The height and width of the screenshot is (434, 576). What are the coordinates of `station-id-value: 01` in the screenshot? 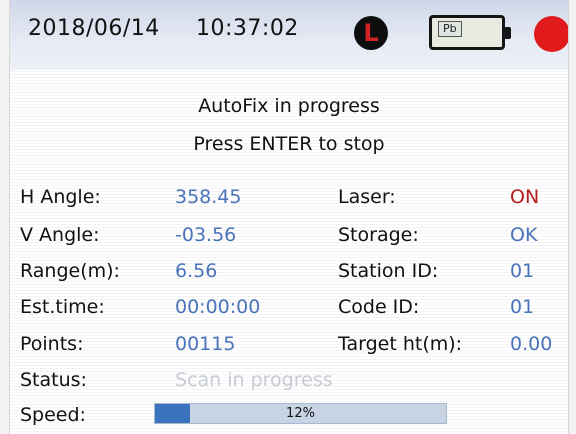 It's located at (522, 271).